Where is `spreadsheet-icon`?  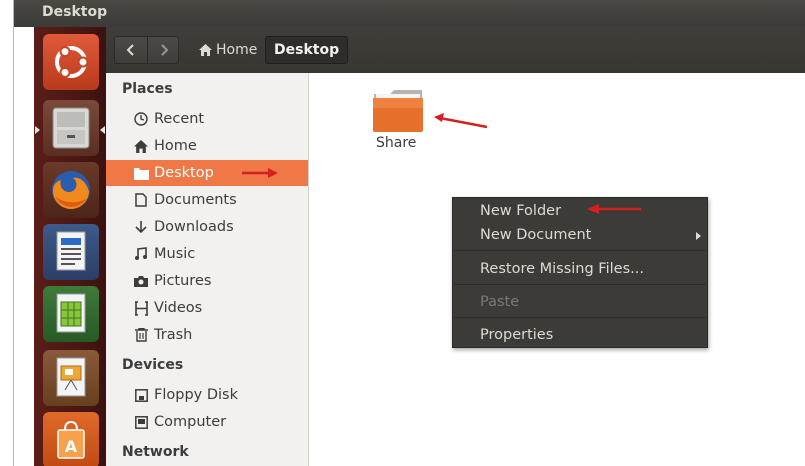 spreadsheet-icon is located at coordinates (71, 313).